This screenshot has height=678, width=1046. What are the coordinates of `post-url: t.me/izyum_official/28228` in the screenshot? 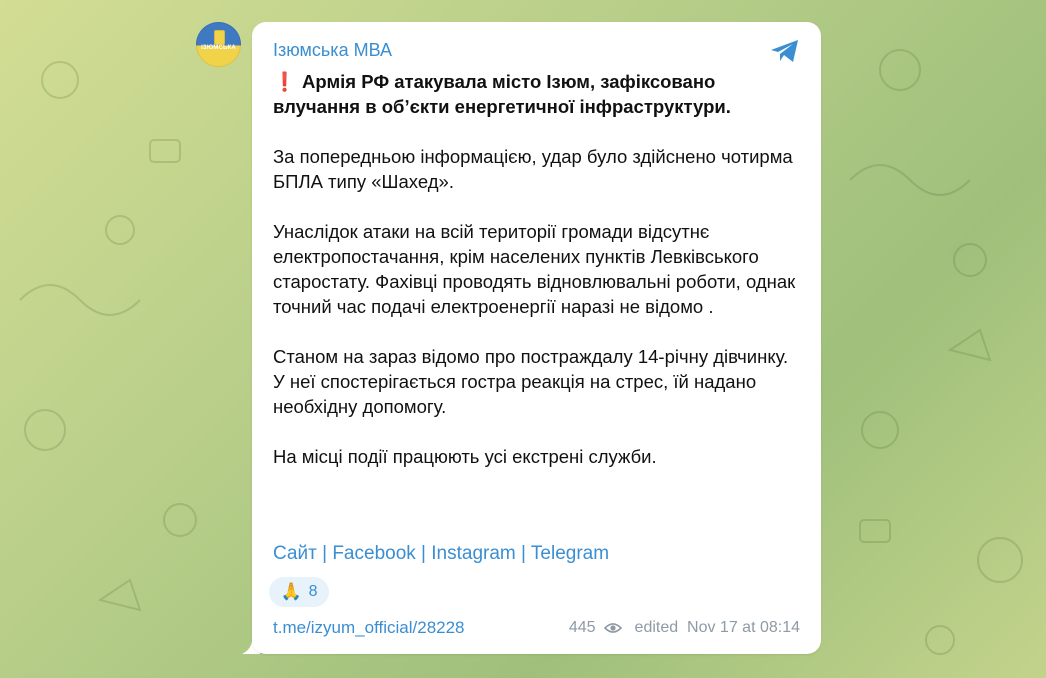 It's located at (369, 628).